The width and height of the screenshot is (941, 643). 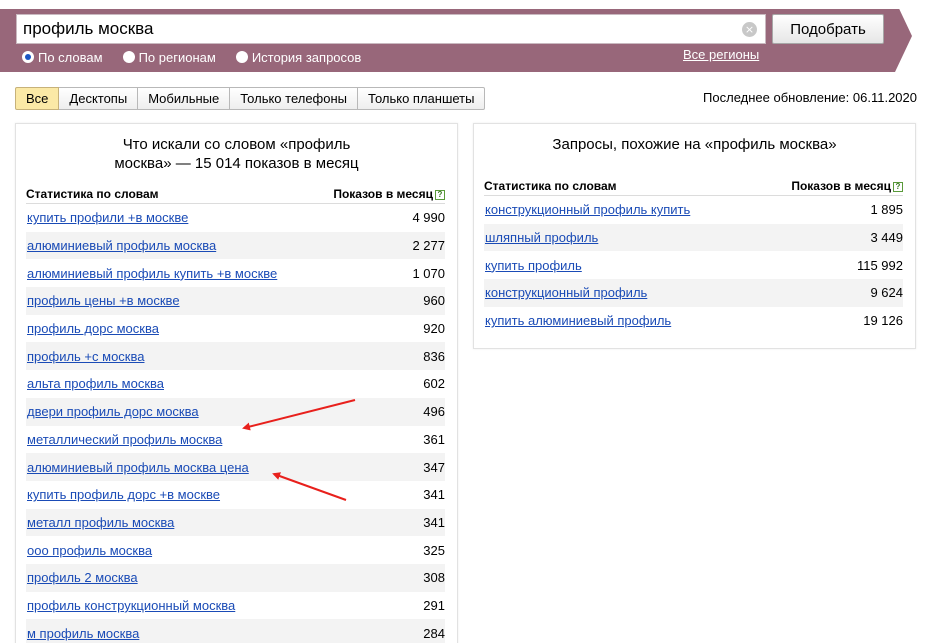 What do you see at coordinates (124, 439) in the screenshot?
I see `keyword-link: металлический профиль москва` at bounding box center [124, 439].